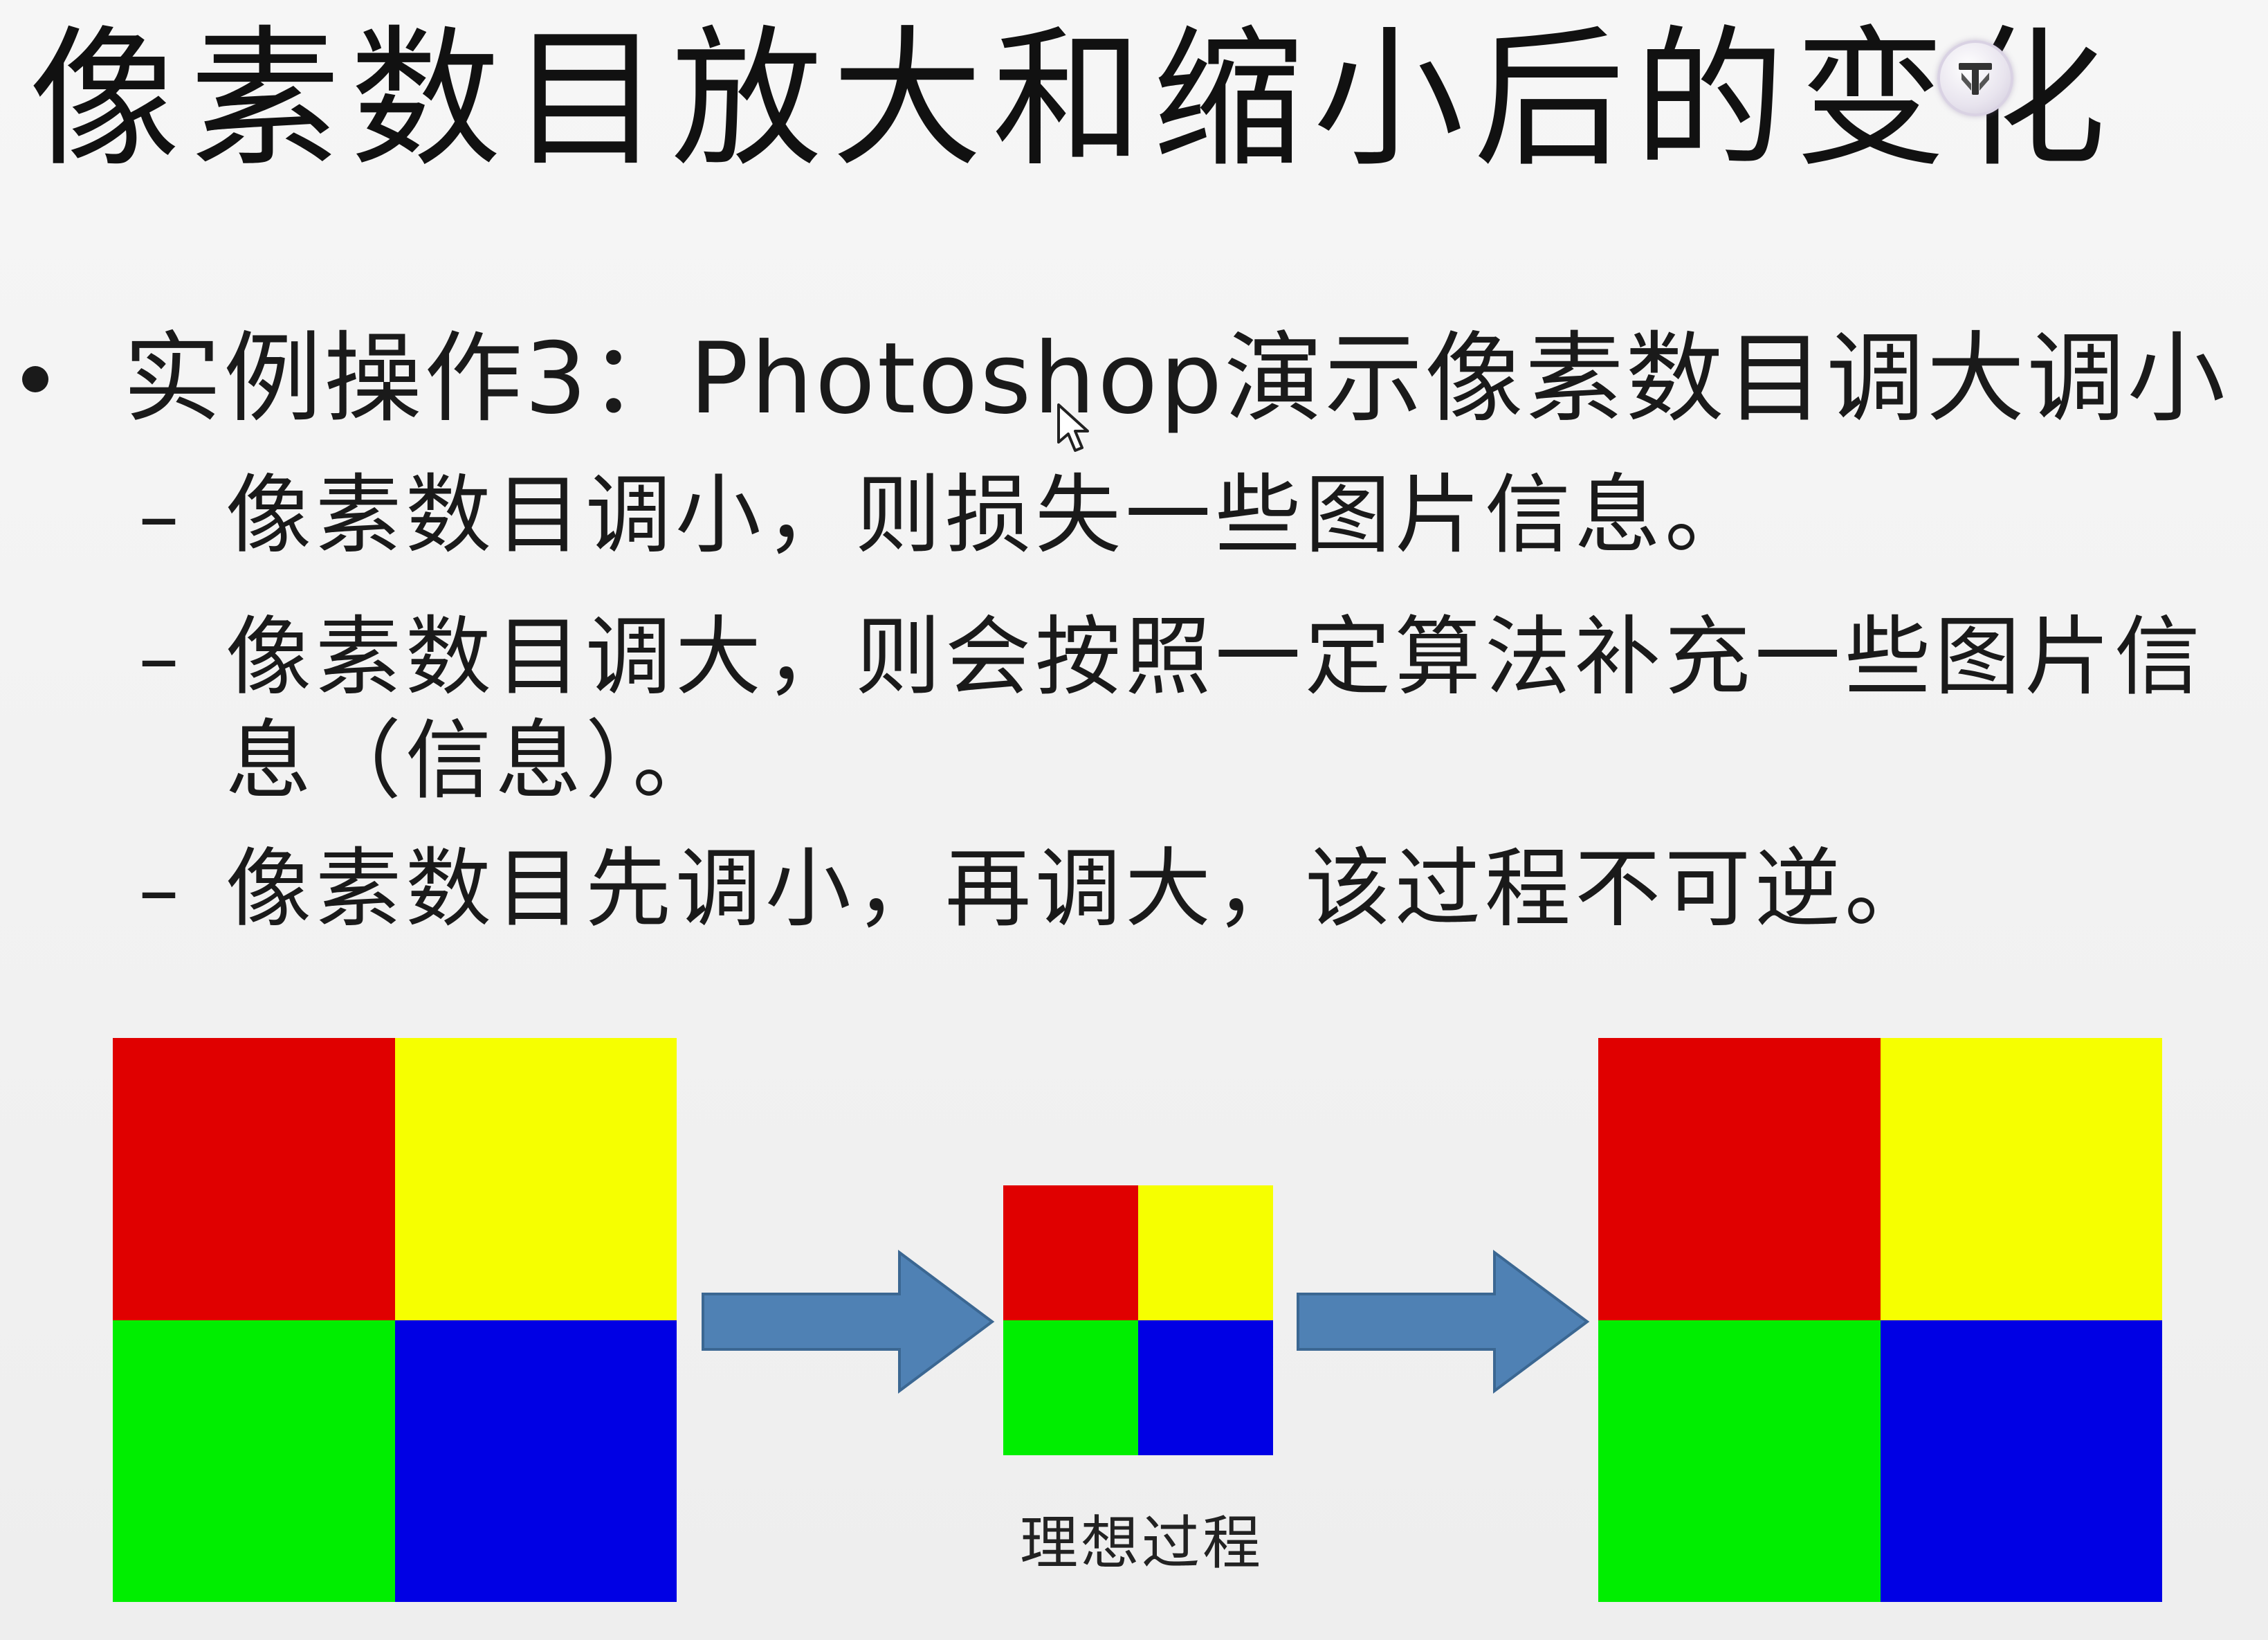 This screenshot has width=2268, height=1640. I want to click on ideal-process-caption: 理想过程, so click(1141, 1543).